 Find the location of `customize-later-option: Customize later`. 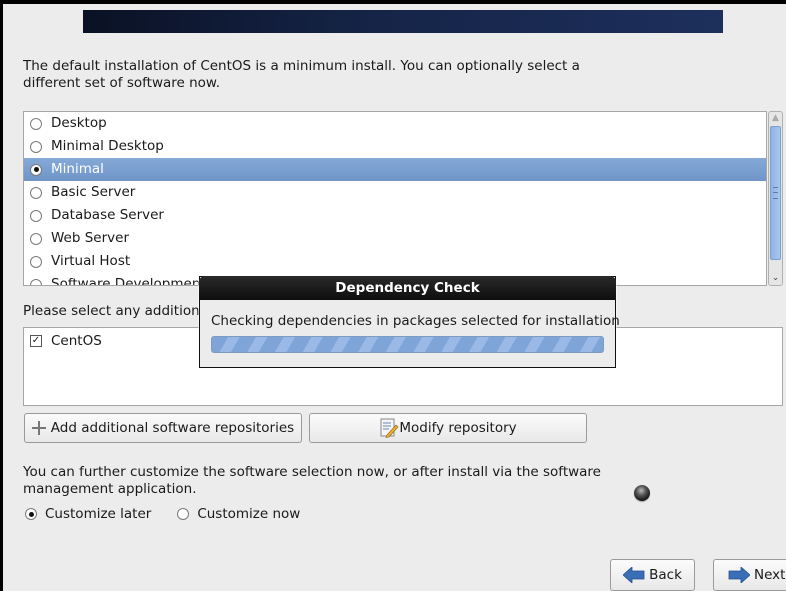

customize-later-option: Customize later is located at coordinates (88, 514).